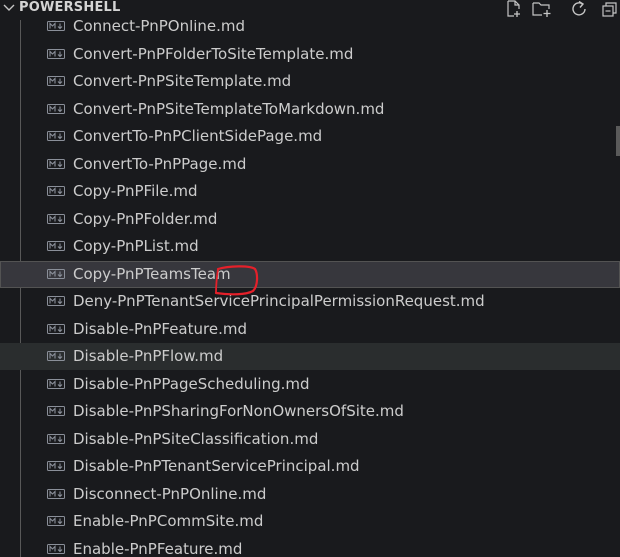 Image resolution: width=620 pixels, height=557 pixels. Describe the element at coordinates (70, 7) in the screenshot. I see `section-title: POWERSHELL` at that location.